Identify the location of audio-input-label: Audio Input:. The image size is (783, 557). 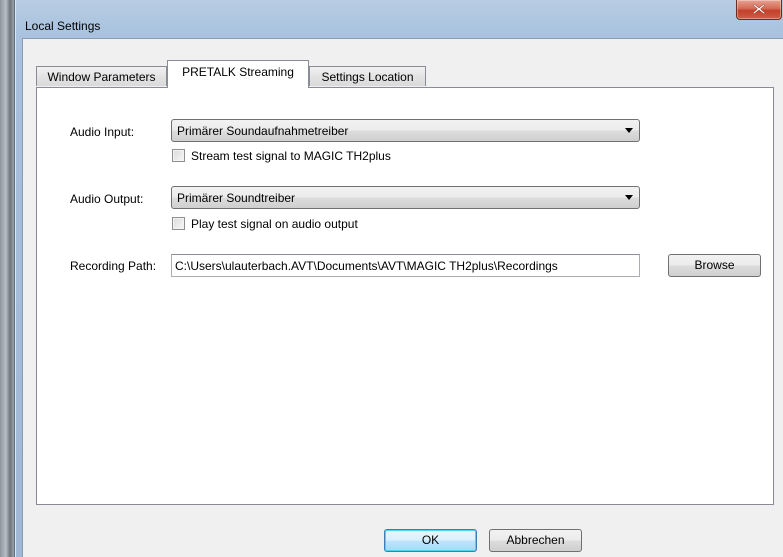
(102, 132).